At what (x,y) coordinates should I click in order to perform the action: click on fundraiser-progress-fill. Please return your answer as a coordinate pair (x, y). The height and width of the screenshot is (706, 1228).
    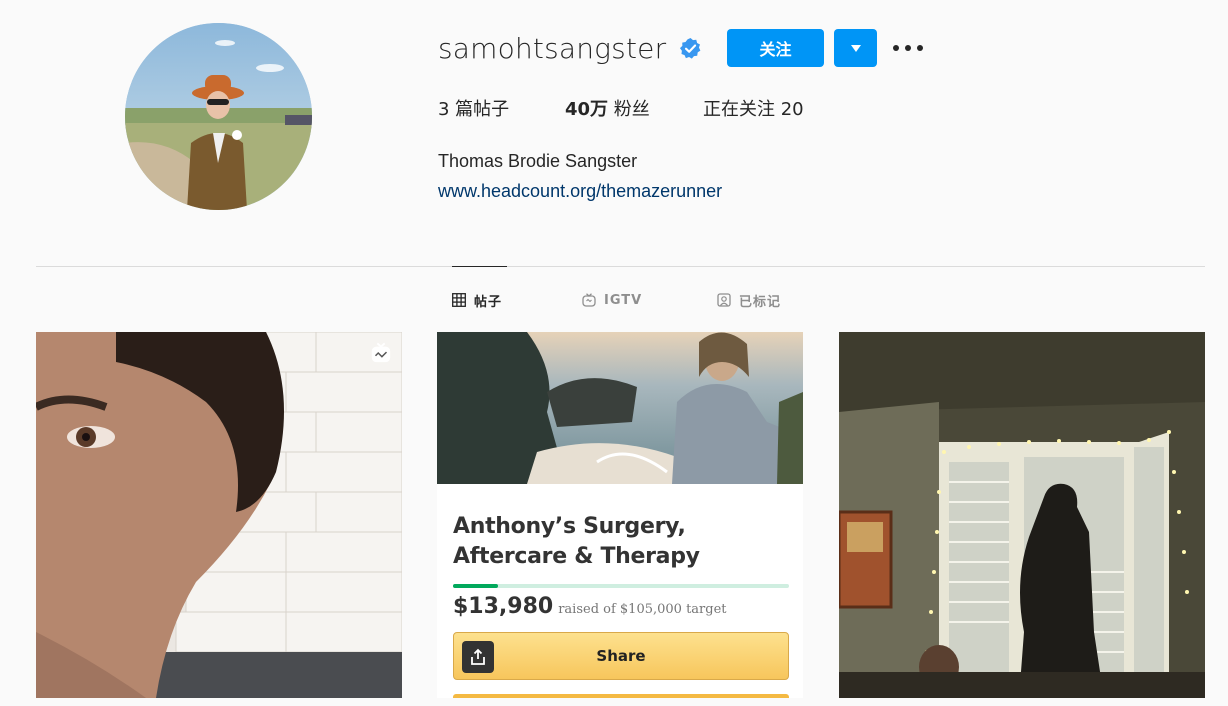
    Looking at the image, I should click on (475, 586).